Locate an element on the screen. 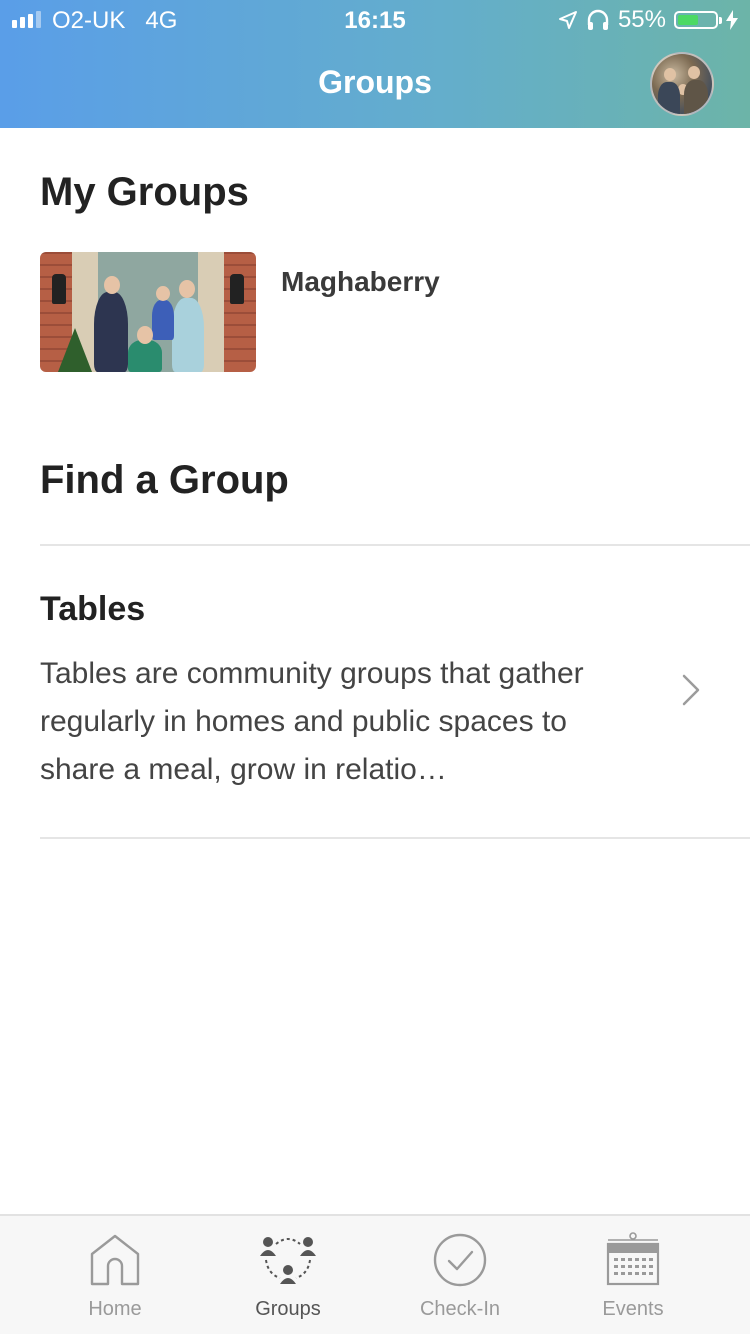 This screenshot has width=750, height=1334. groups-icon is located at coordinates (288, 1260).